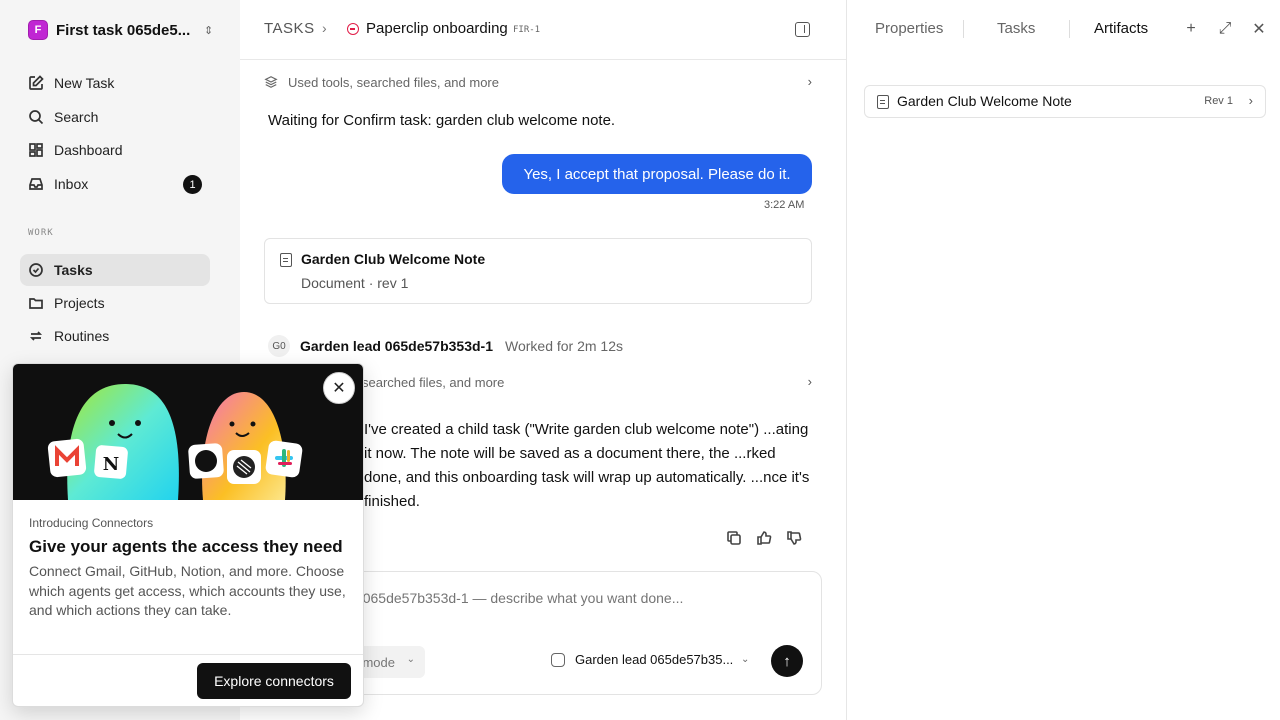 Image resolution: width=1280 pixels, height=720 pixels. What do you see at coordinates (71, 184) in the screenshot?
I see `sidebar-item-label: Inbox` at bounding box center [71, 184].